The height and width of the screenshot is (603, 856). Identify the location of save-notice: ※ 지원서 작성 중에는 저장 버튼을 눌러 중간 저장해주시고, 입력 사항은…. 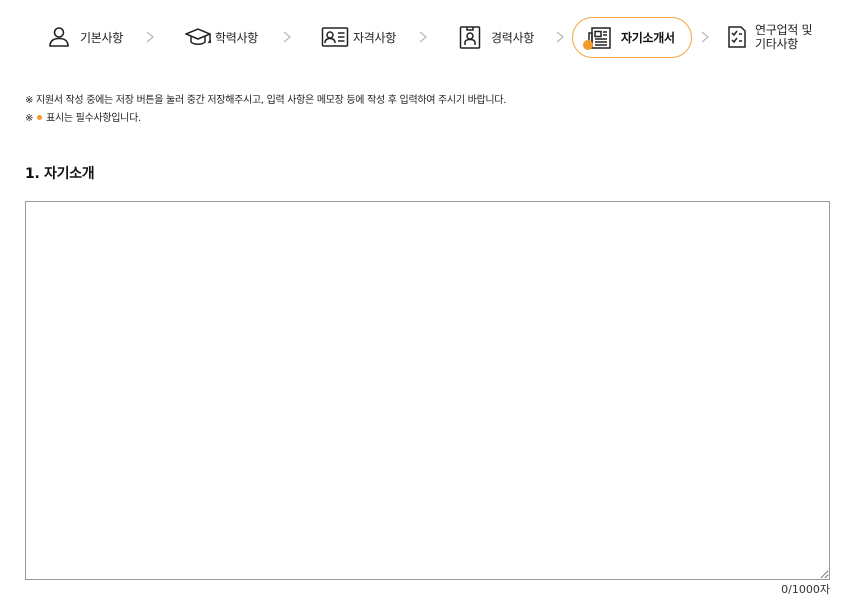
(266, 100).